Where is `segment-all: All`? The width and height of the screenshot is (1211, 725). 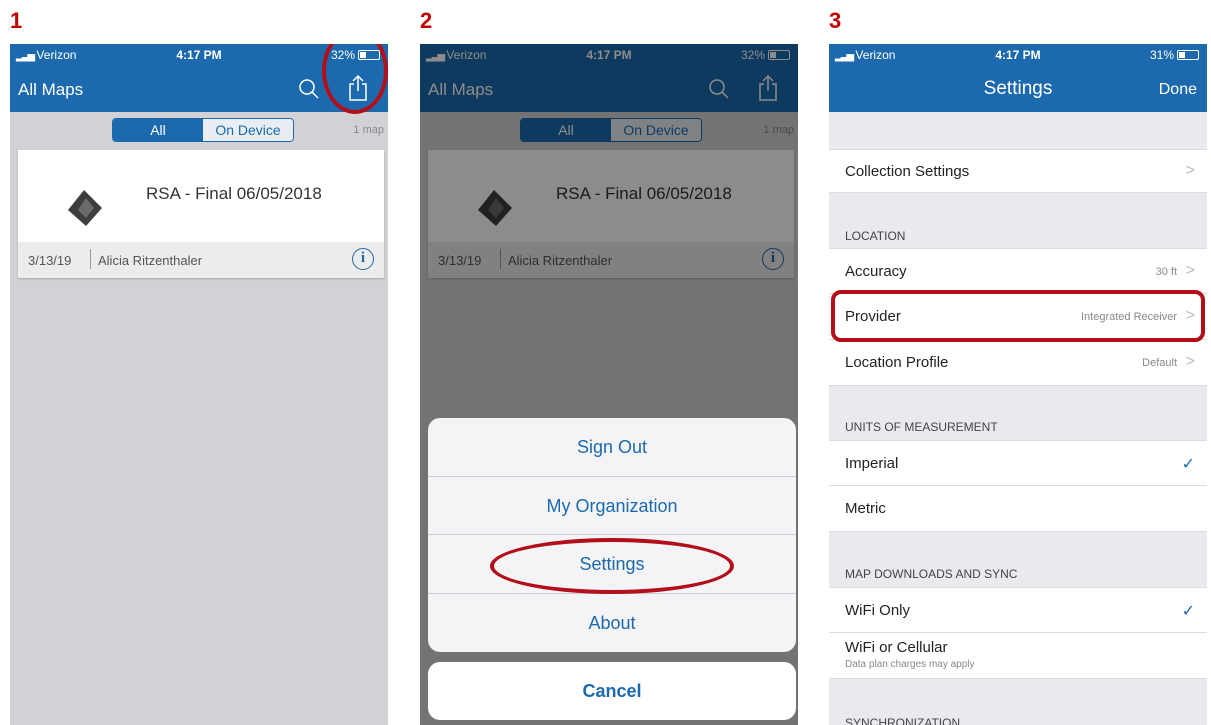
segment-all: All is located at coordinates (158, 130).